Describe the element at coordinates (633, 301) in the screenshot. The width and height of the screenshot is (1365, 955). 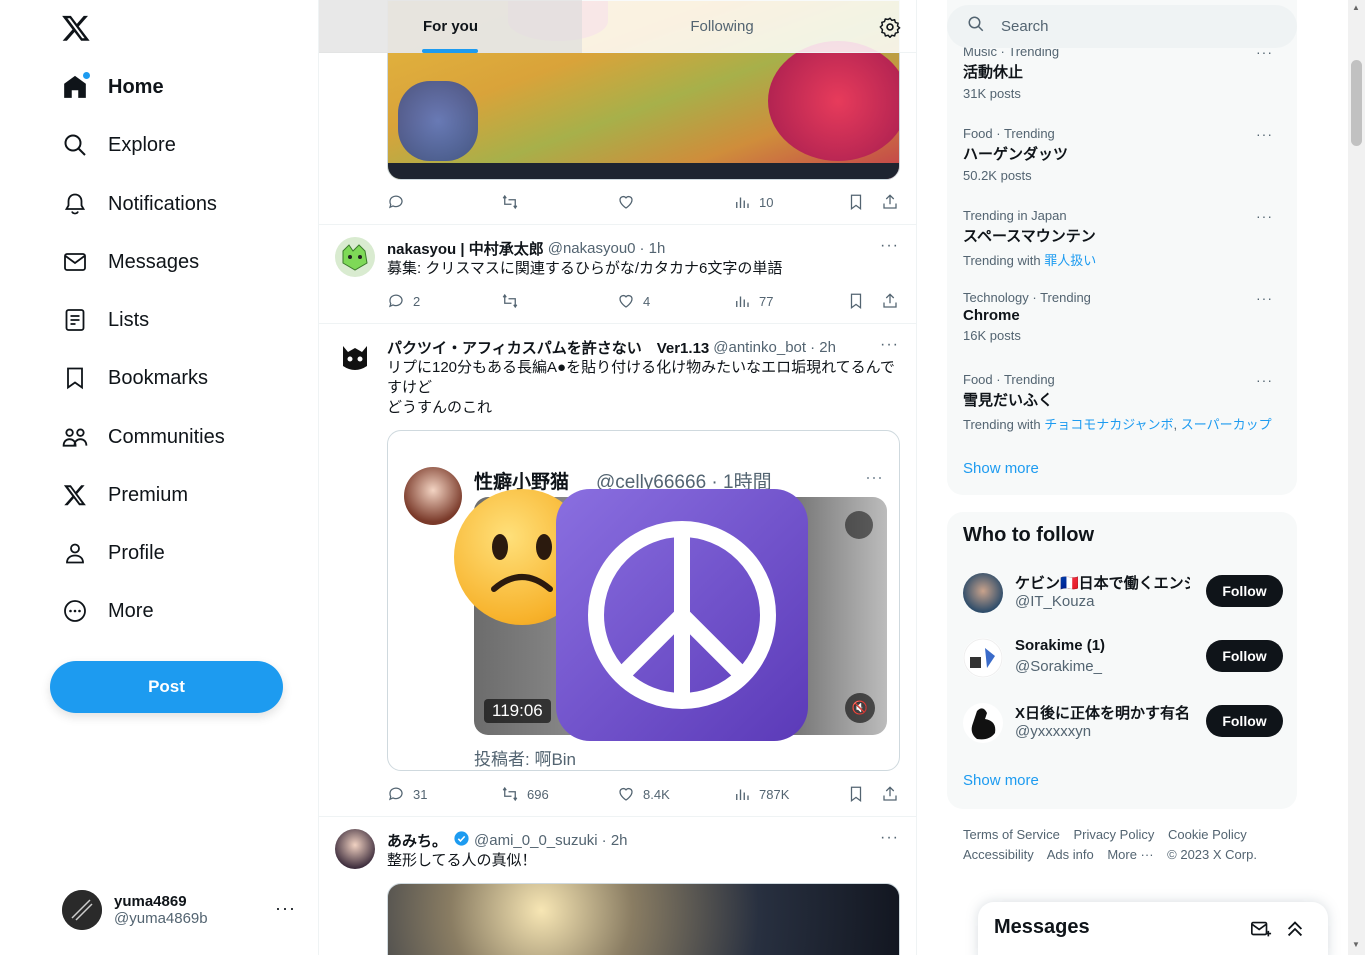
I see `like-stat: 4` at that location.